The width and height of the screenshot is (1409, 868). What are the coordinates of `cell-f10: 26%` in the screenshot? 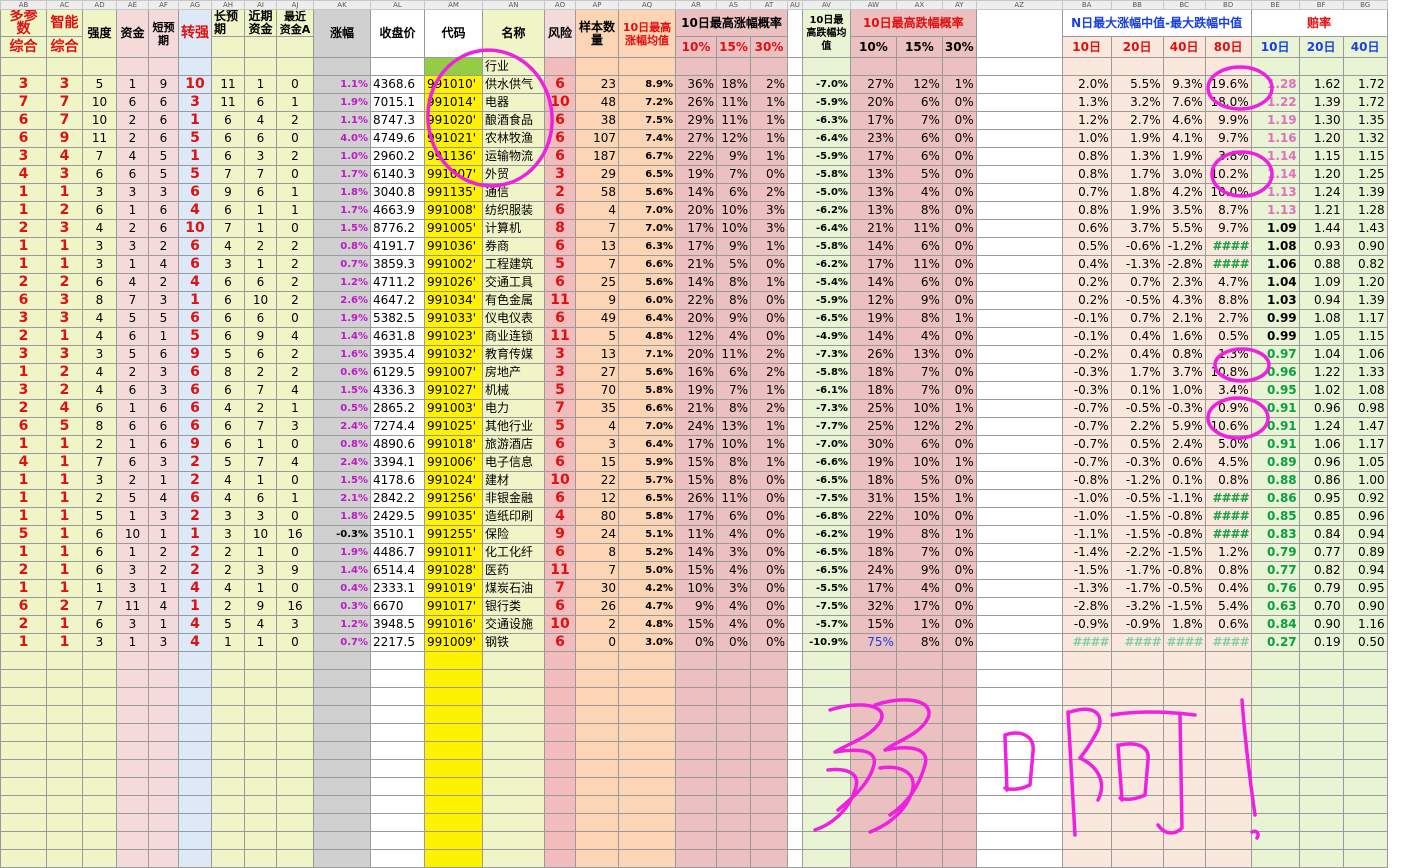 It's located at (873, 354).